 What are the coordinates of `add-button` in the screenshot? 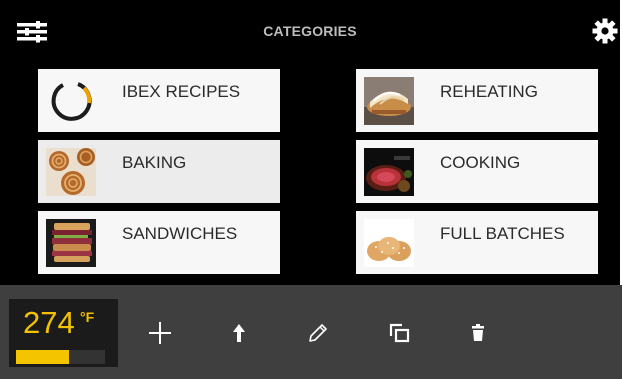 It's located at (160, 333).